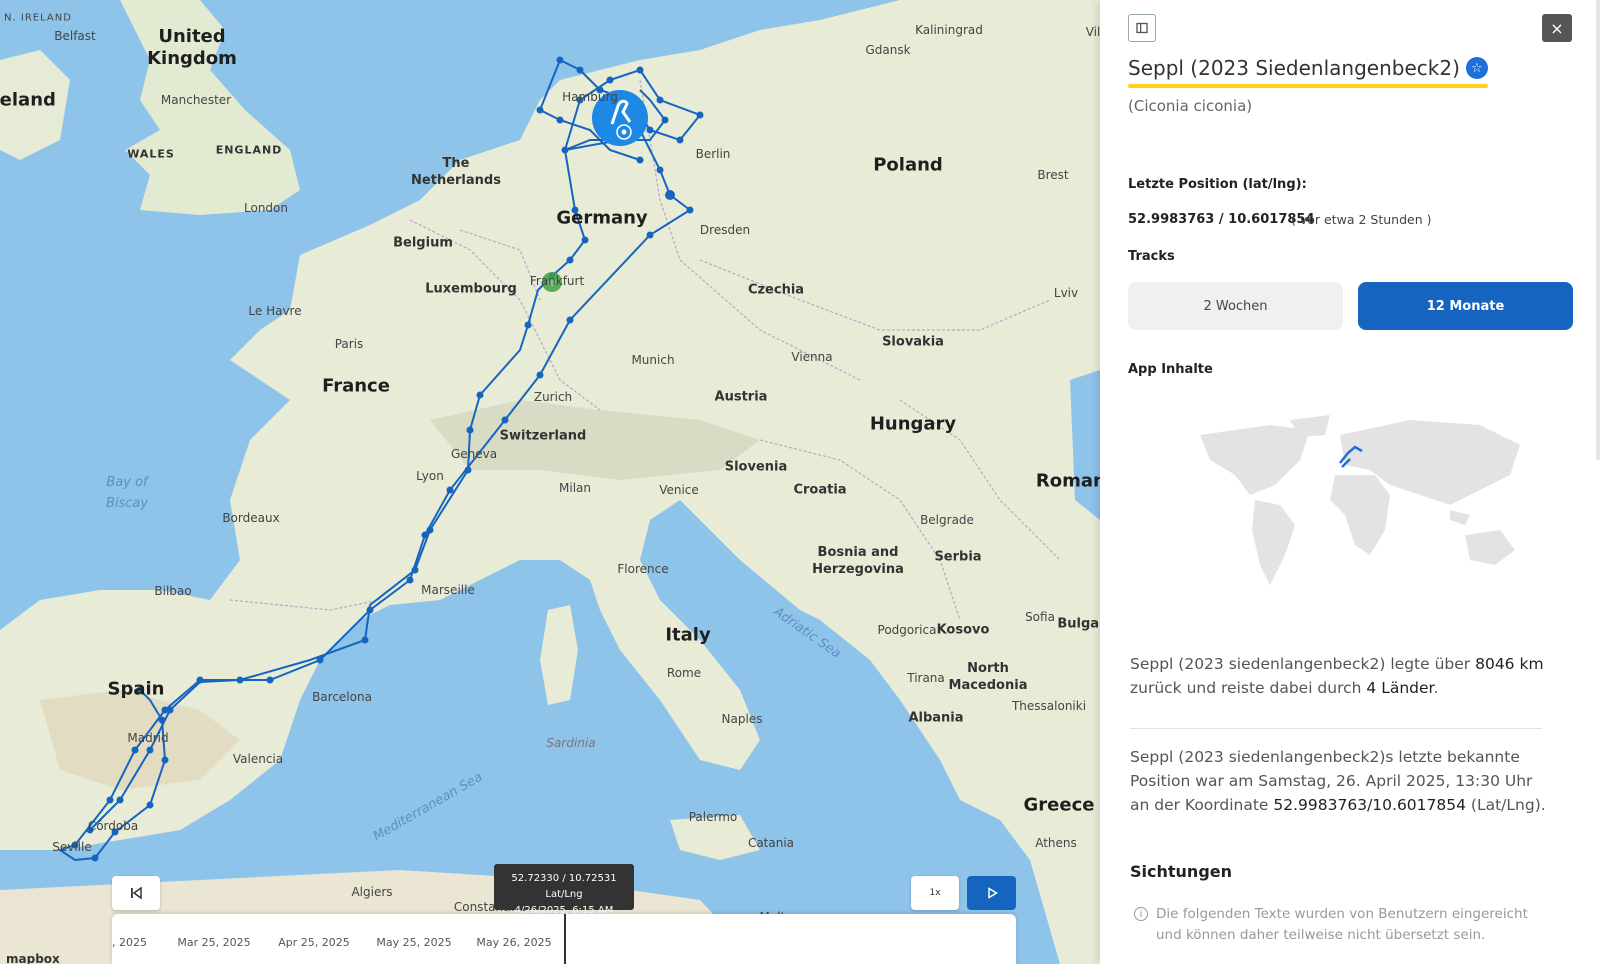 The width and height of the screenshot is (1600, 964). I want to click on sidebar-toggle-icon, so click(1142, 28).